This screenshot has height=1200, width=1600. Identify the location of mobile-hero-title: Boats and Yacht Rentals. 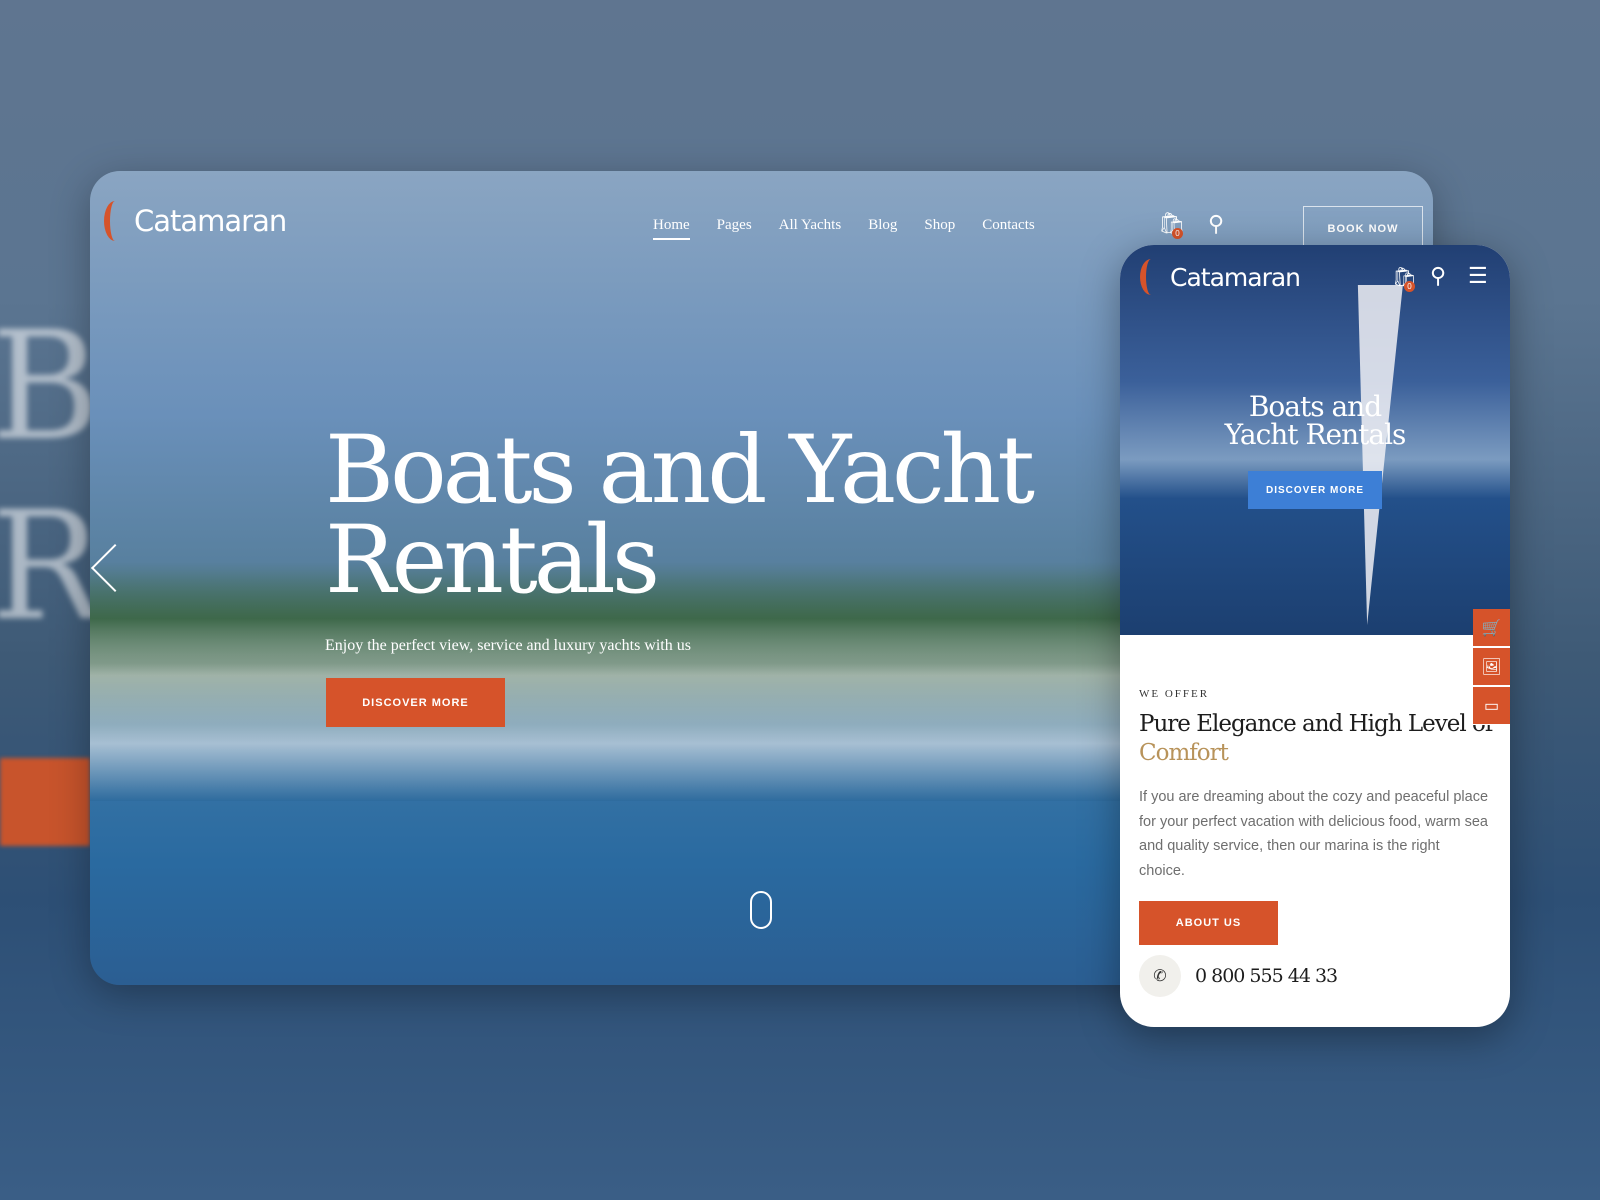
(1315, 420).